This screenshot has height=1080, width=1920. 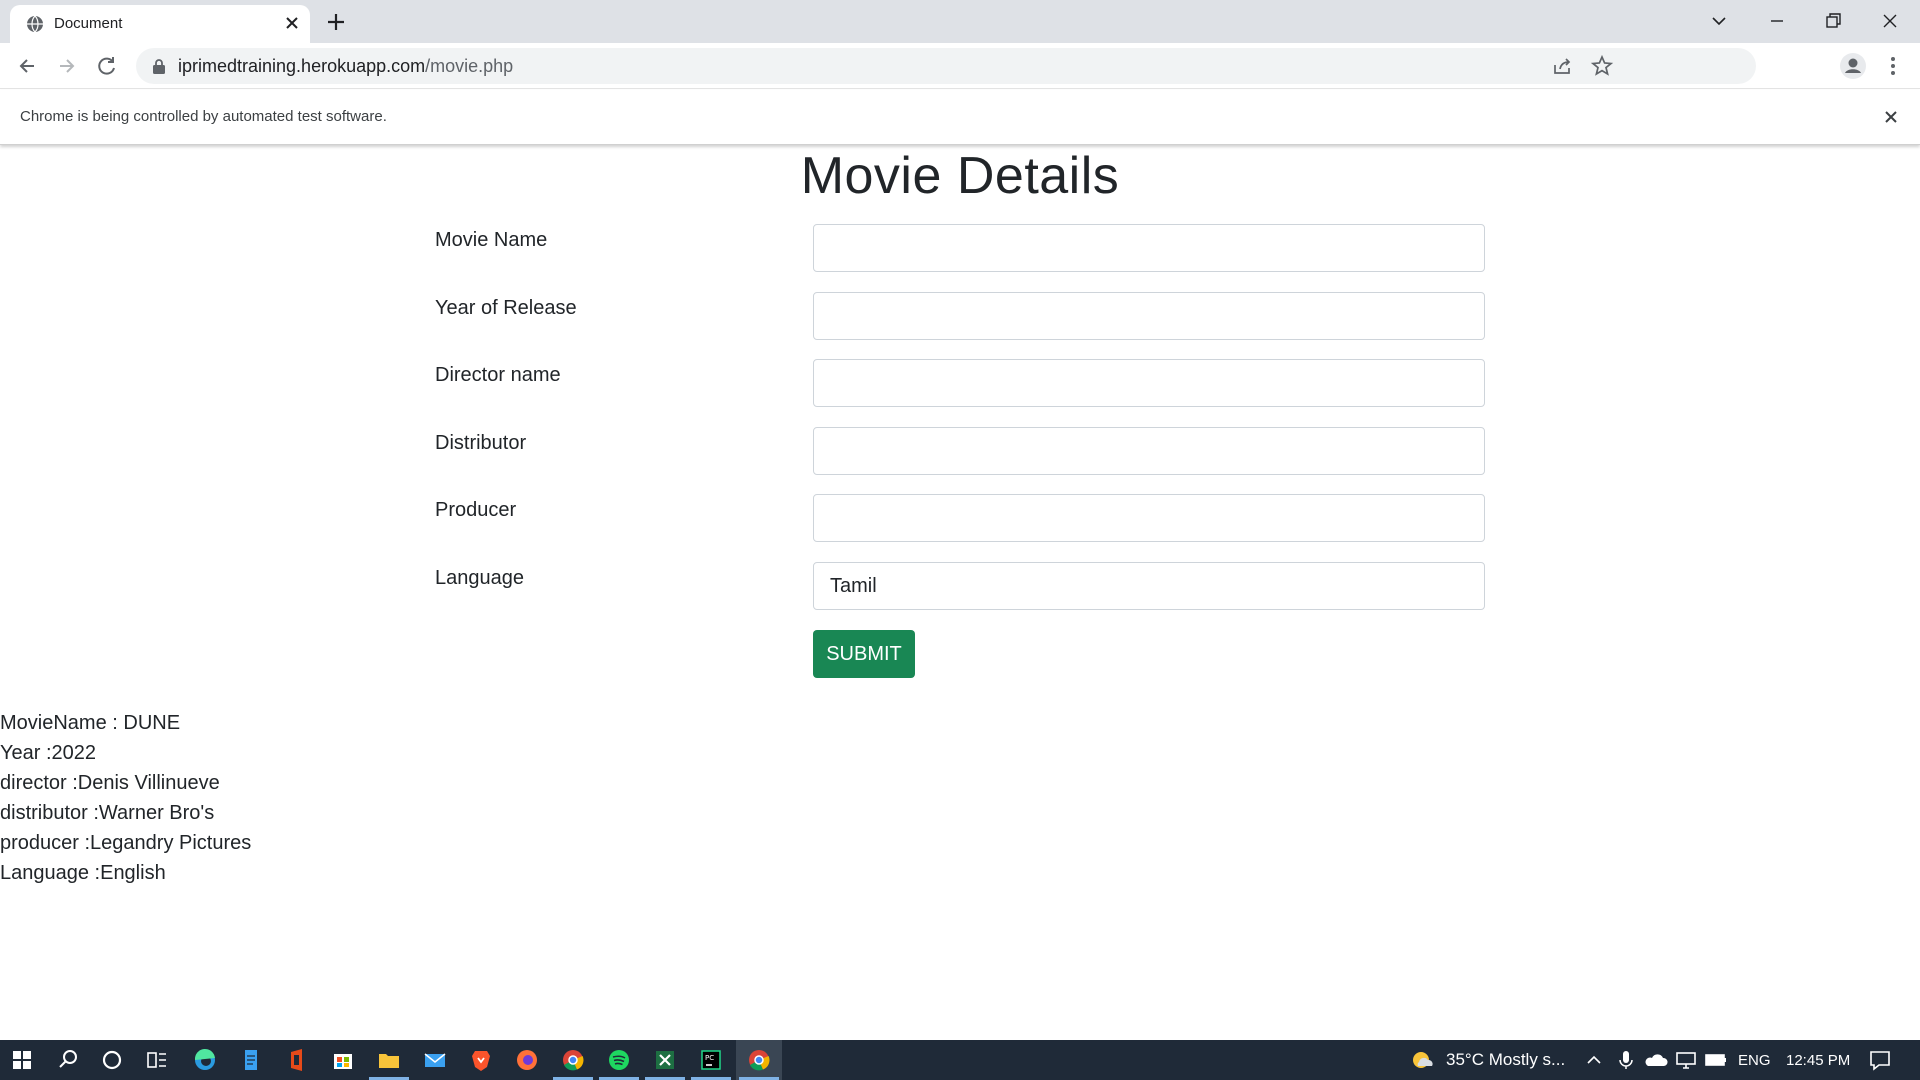 I want to click on restore-icon, so click(x=1833, y=21).